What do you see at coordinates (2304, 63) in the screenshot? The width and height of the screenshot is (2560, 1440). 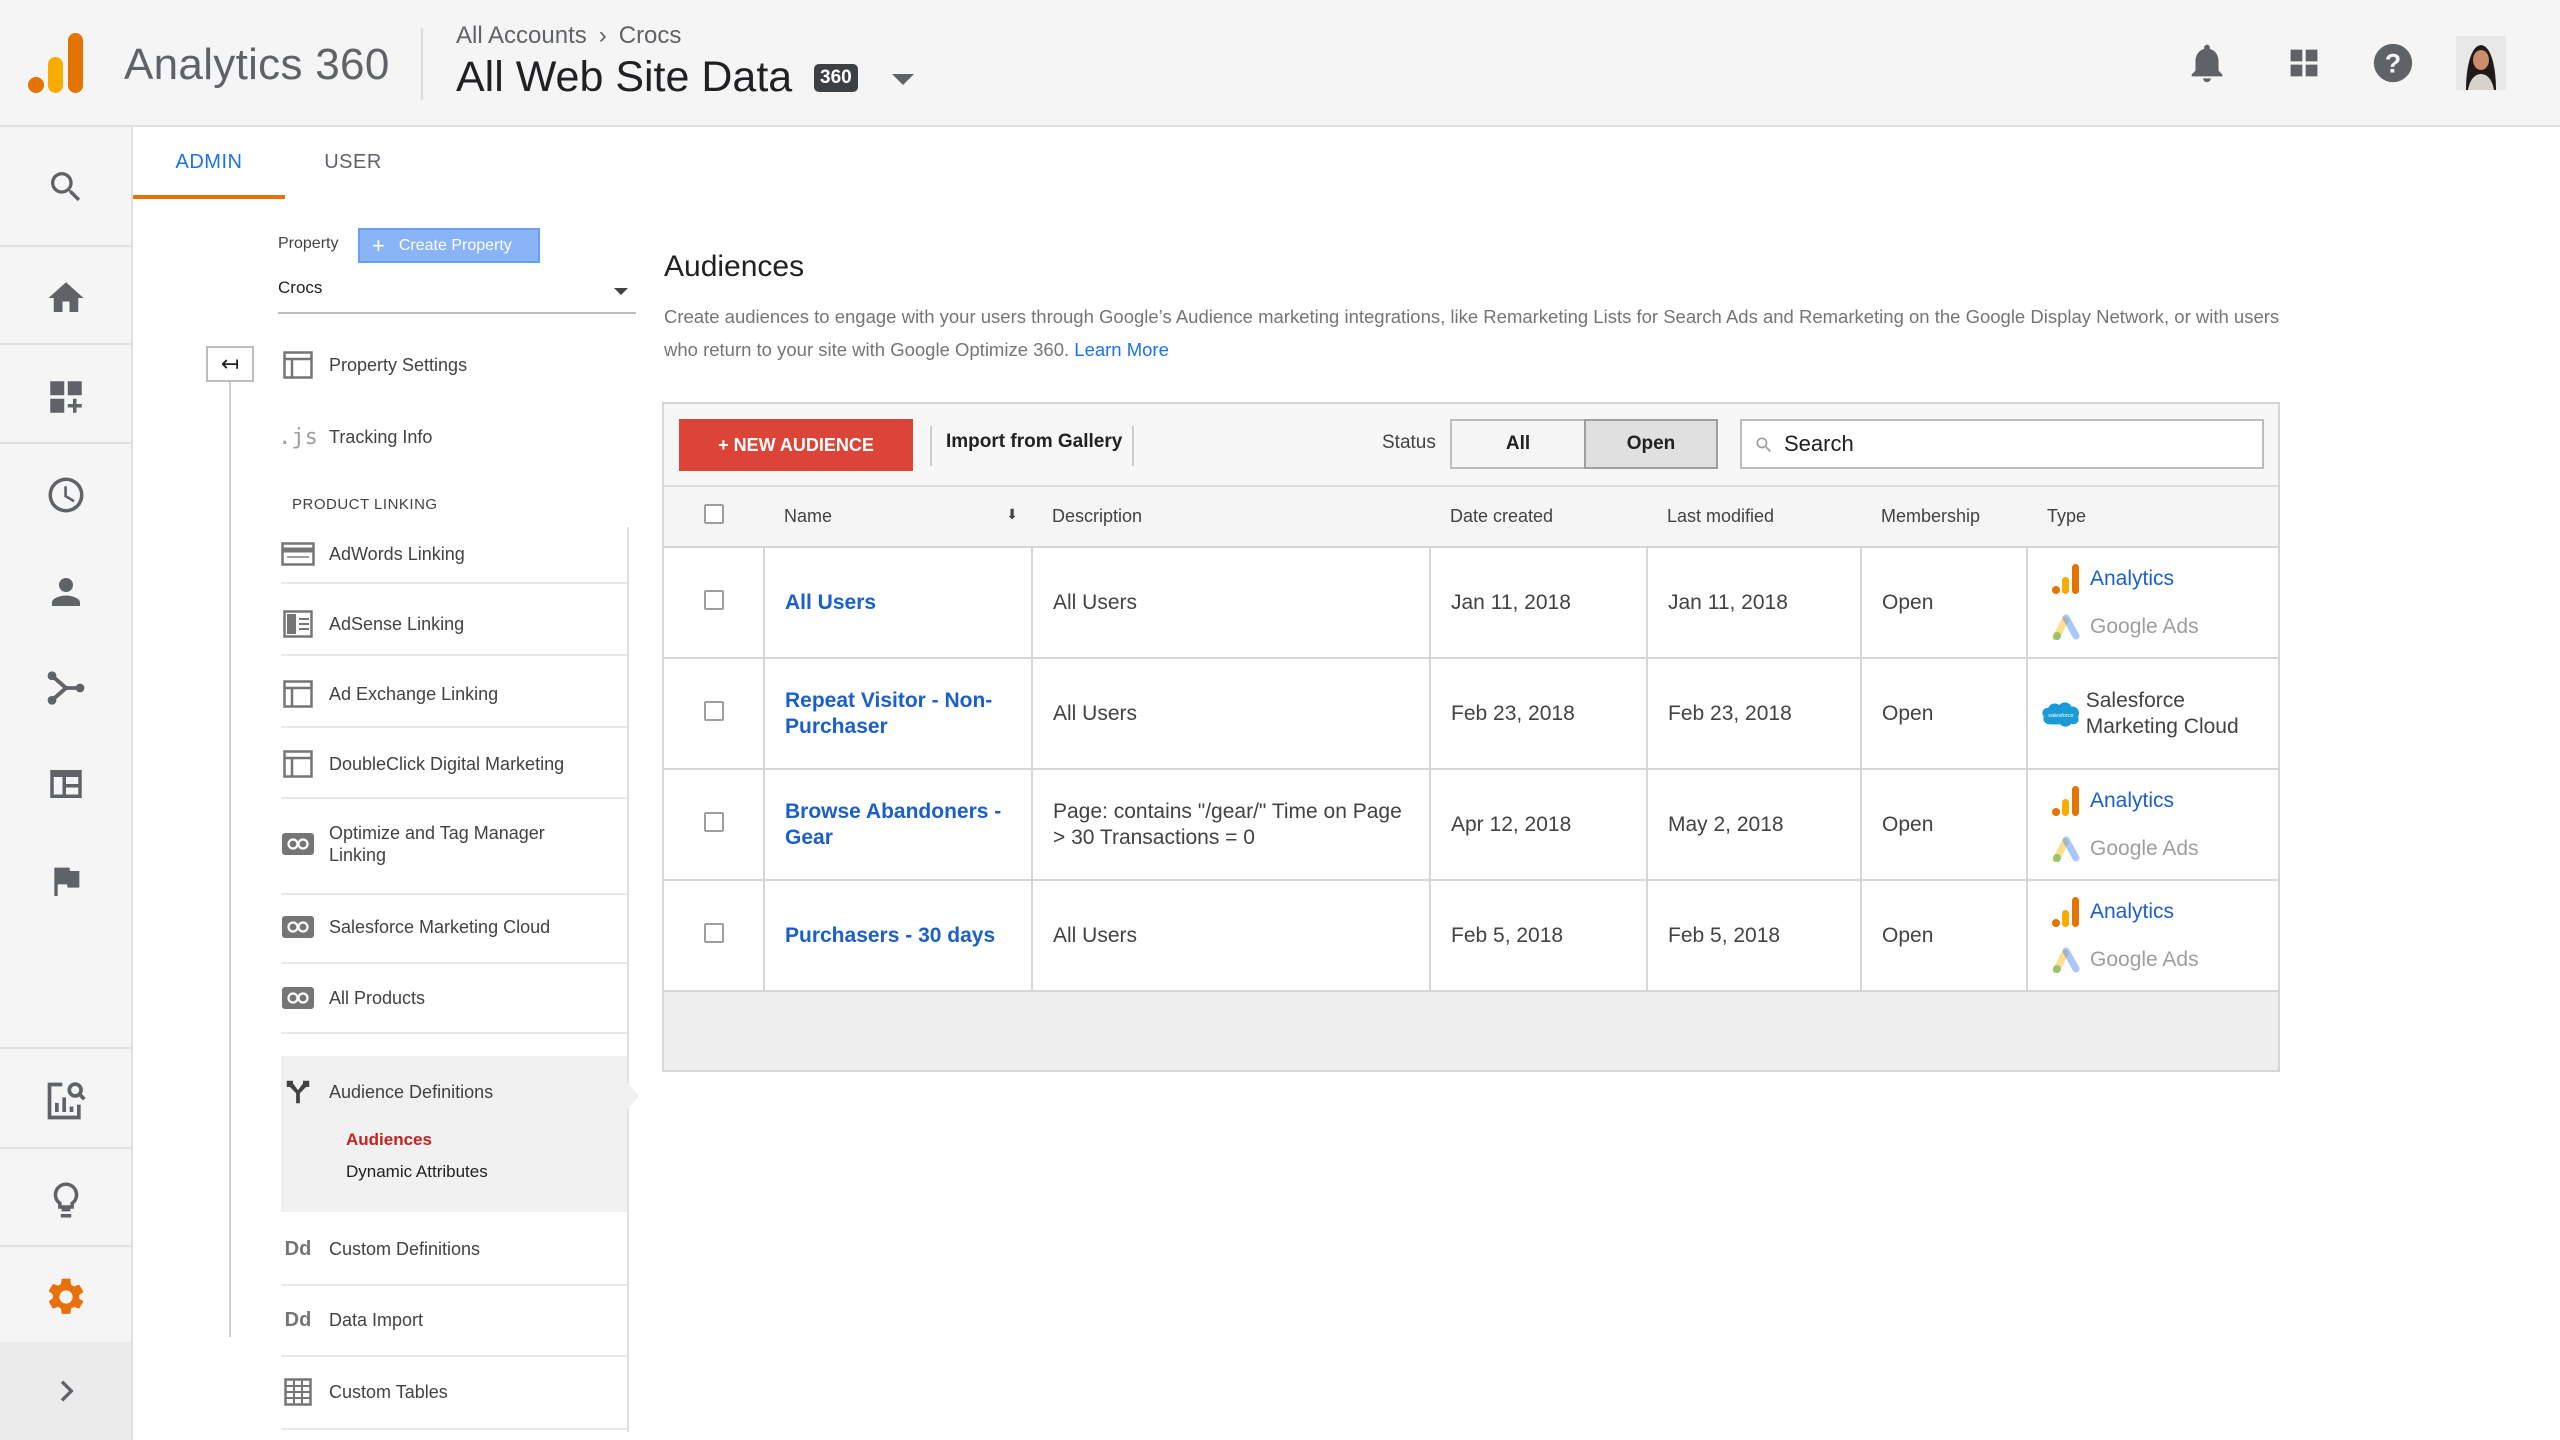 I see `apps-icon` at bounding box center [2304, 63].